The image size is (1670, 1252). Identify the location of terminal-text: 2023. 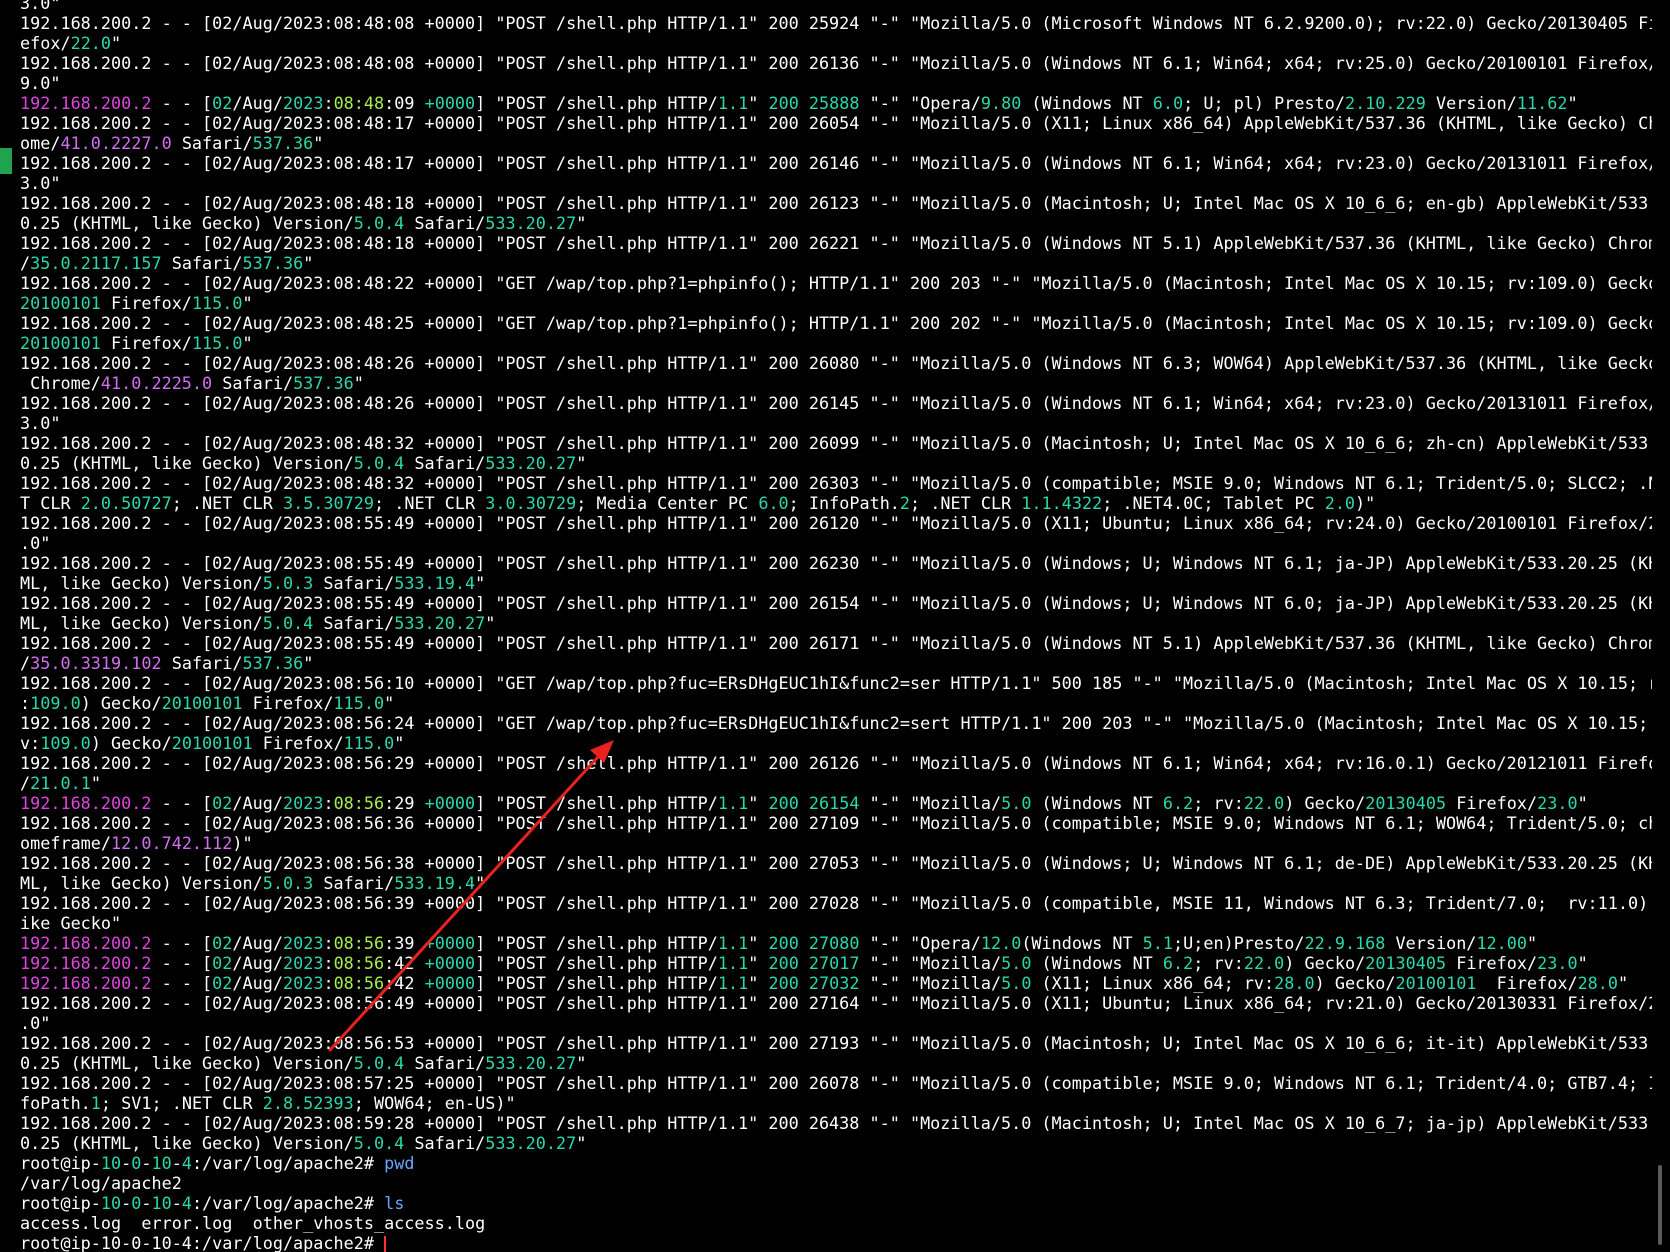
(303, 983).